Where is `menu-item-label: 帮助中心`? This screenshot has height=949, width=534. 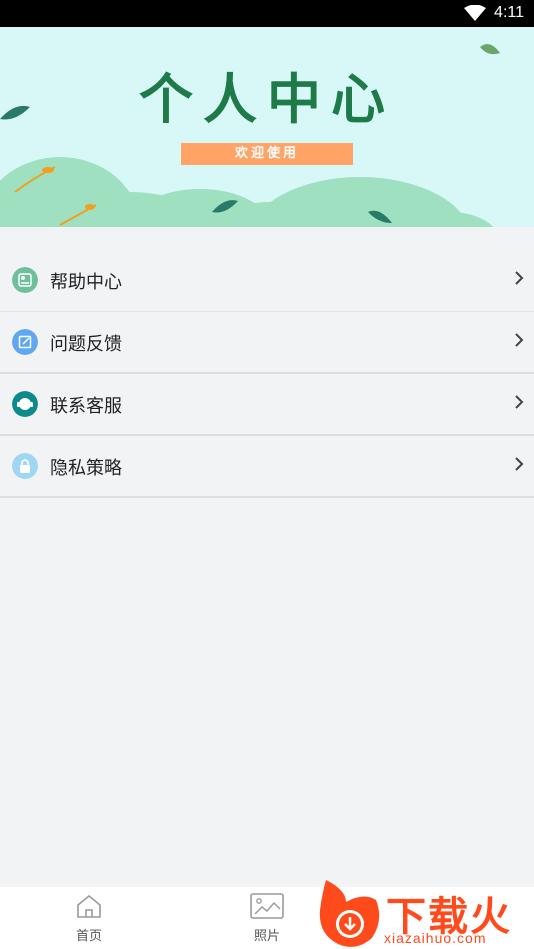 menu-item-label: 帮助中心 is located at coordinates (86, 282).